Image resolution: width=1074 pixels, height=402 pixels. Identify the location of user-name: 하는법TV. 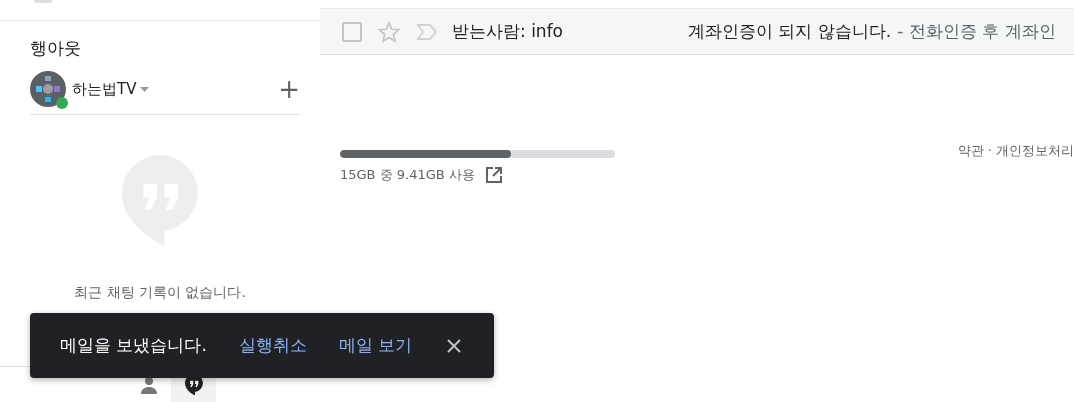
(104, 89).